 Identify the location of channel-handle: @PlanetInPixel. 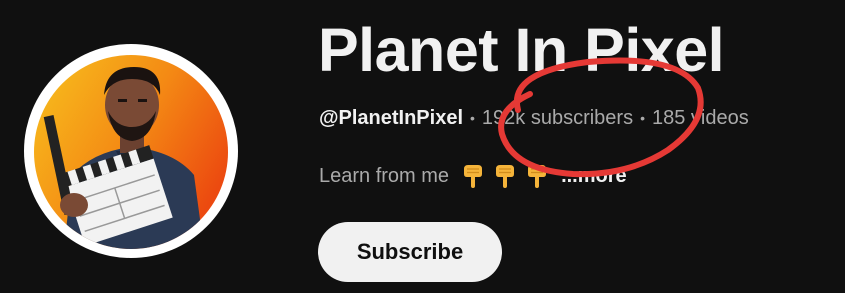
(391, 118).